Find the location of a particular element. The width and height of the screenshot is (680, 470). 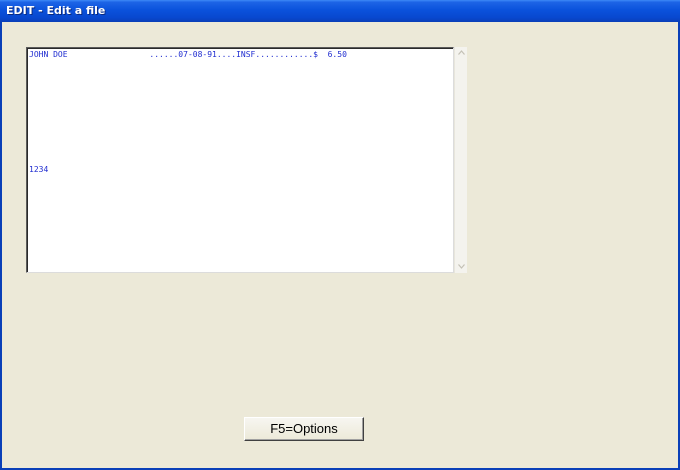

vertical-scrollbar is located at coordinates (460, 160).